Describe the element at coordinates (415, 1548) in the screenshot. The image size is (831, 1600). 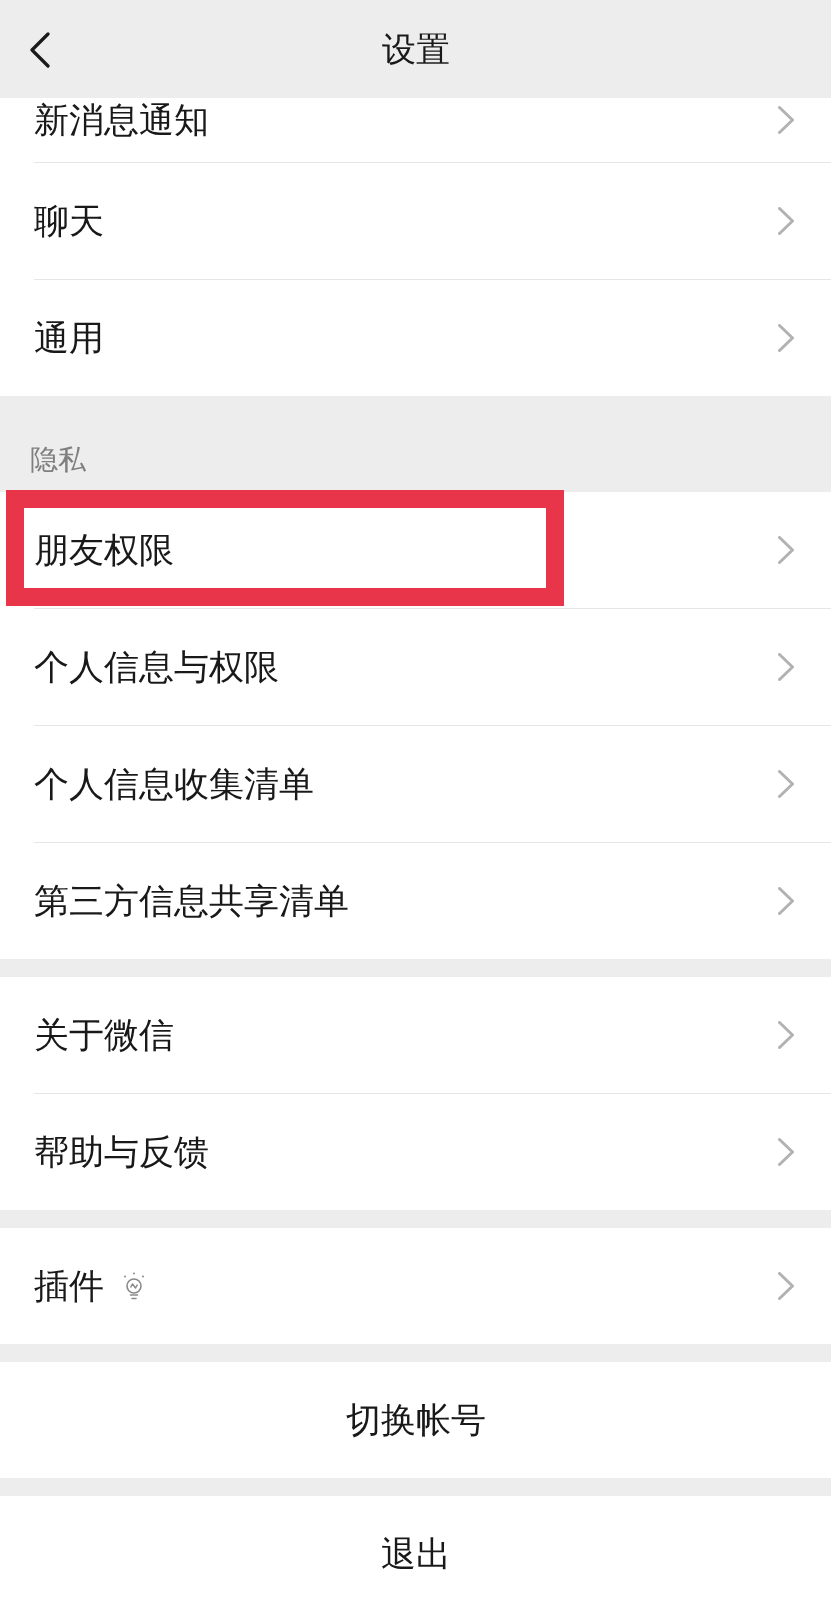
I see `action-button: 退出` at that location.